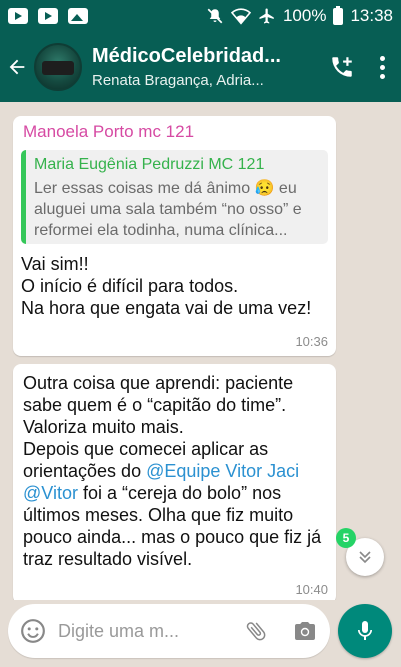 The image size is (401, 667). Describe the element at coordinates (240, 16) in the screenshot. I see `wifi-icon` at that location.